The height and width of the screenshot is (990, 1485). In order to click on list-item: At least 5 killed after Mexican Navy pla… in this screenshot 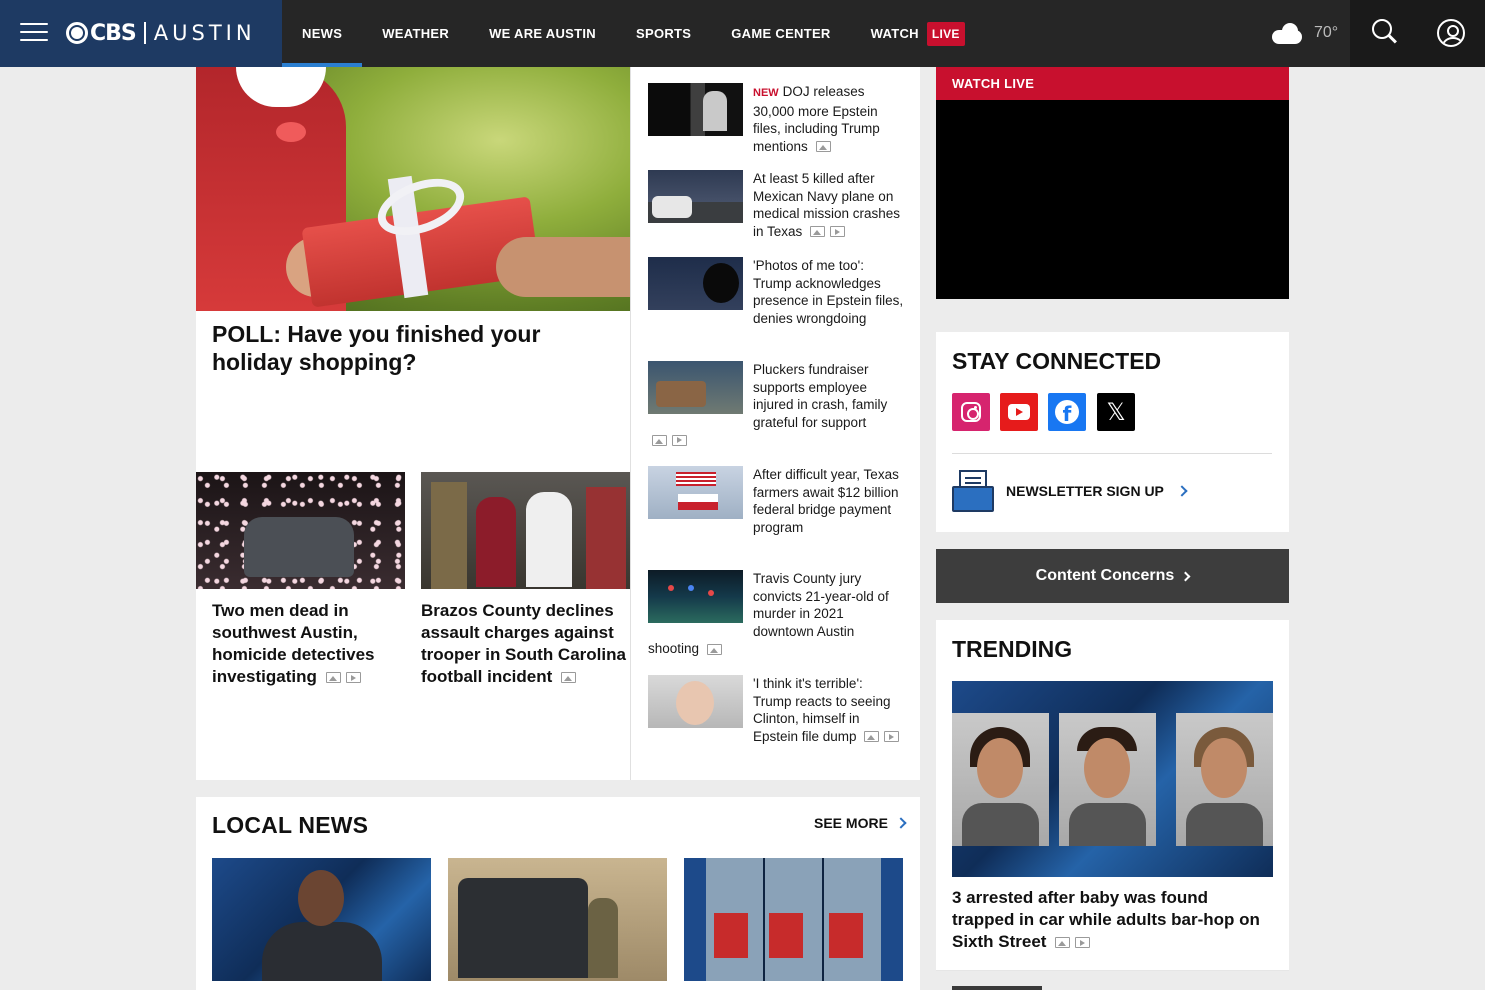, I will do `click(776, 205)`.